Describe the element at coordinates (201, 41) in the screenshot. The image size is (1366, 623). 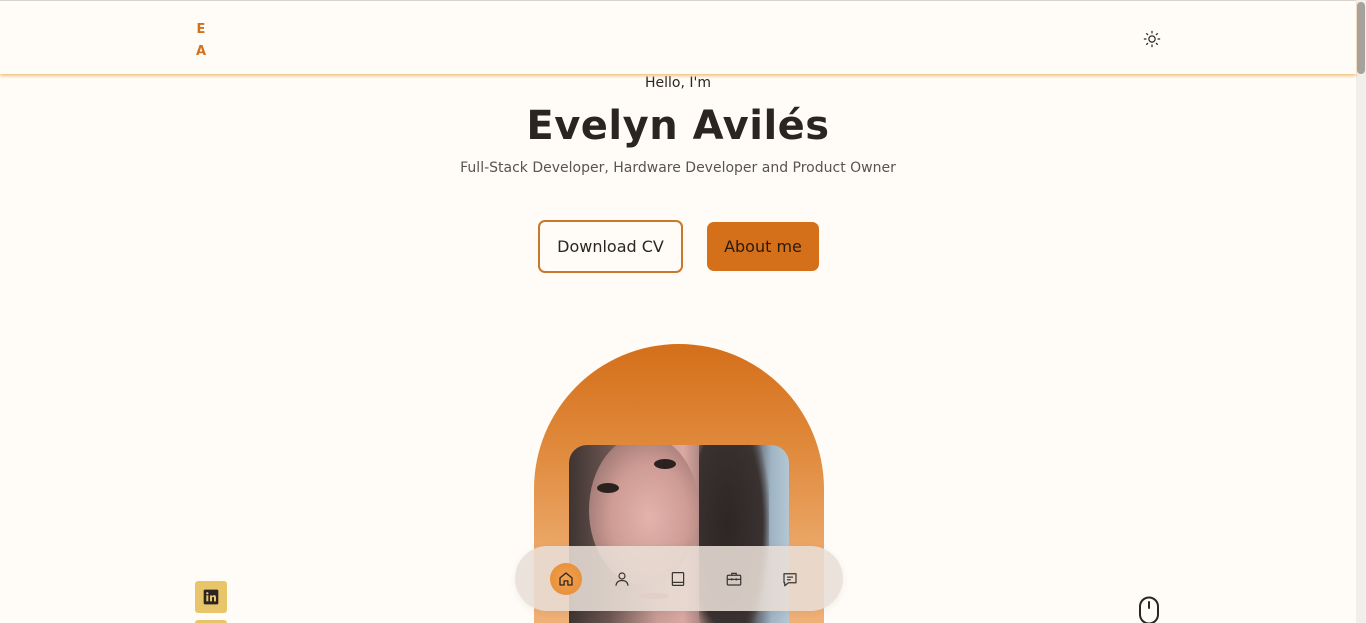
I see `logo: E A` at that location.